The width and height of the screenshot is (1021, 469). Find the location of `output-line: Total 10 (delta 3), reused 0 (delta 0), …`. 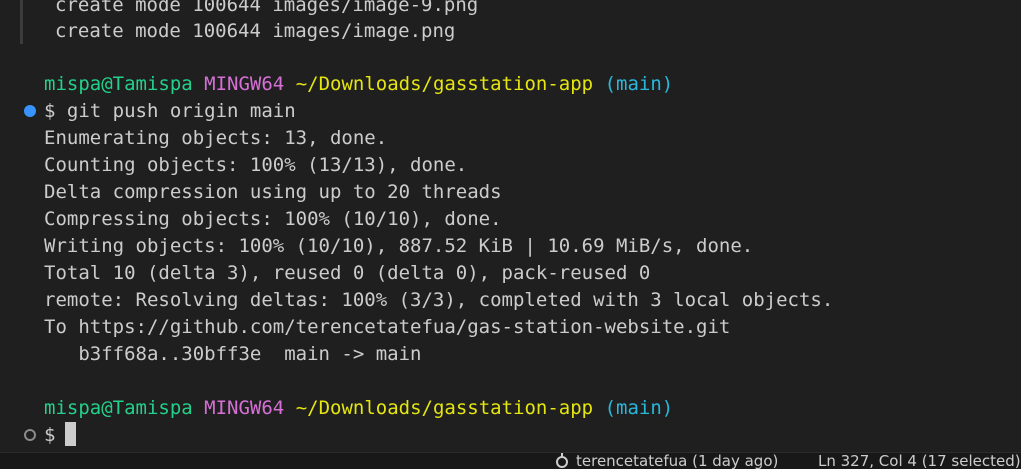

output-line: Total 10 (delta 3), reused 0 (delta 0), … is located at coordinates (347, 273).